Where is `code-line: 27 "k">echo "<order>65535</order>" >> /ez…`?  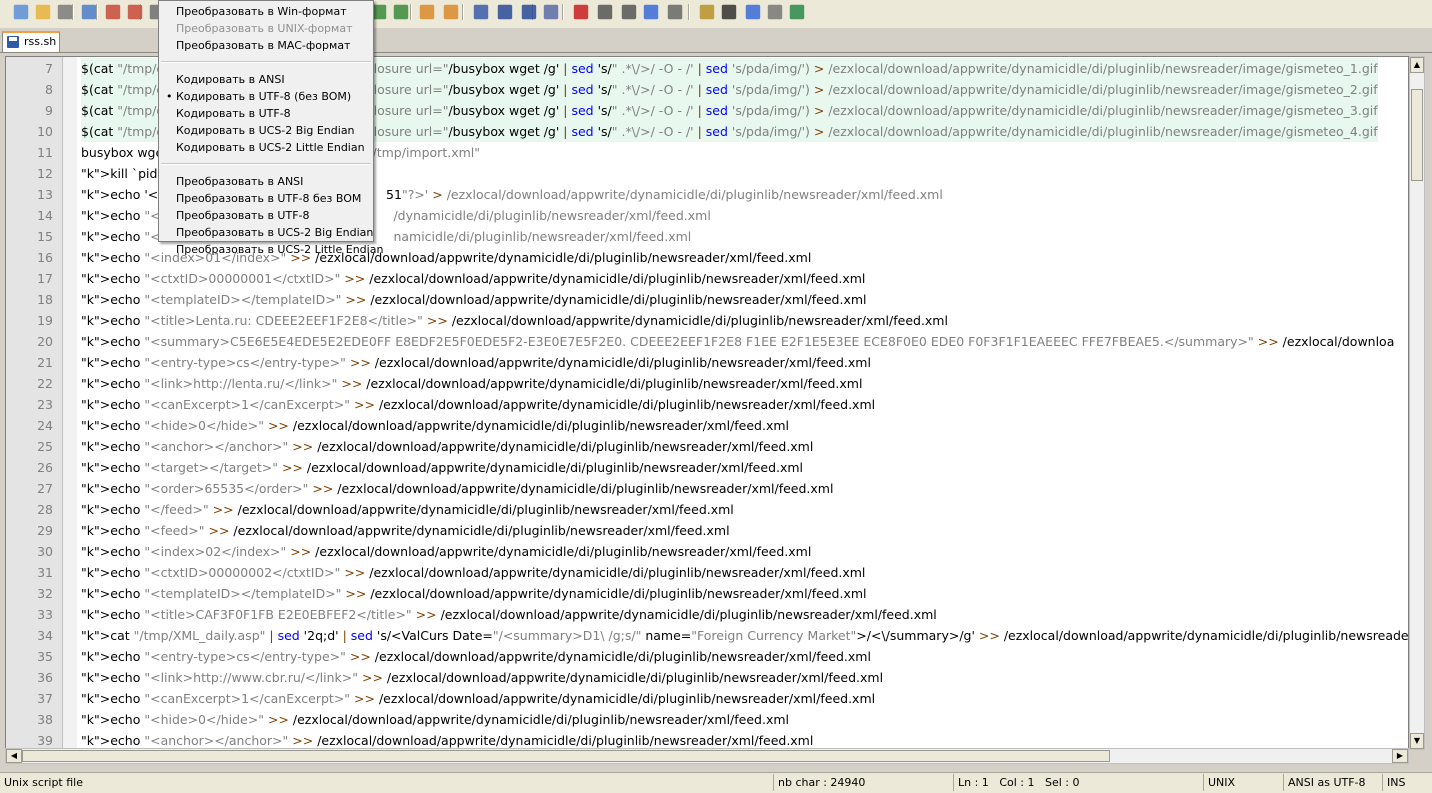 code-line: 27 "k">echo "<order>65535</order>" >> /ez… is located at coordinates (707, 488).